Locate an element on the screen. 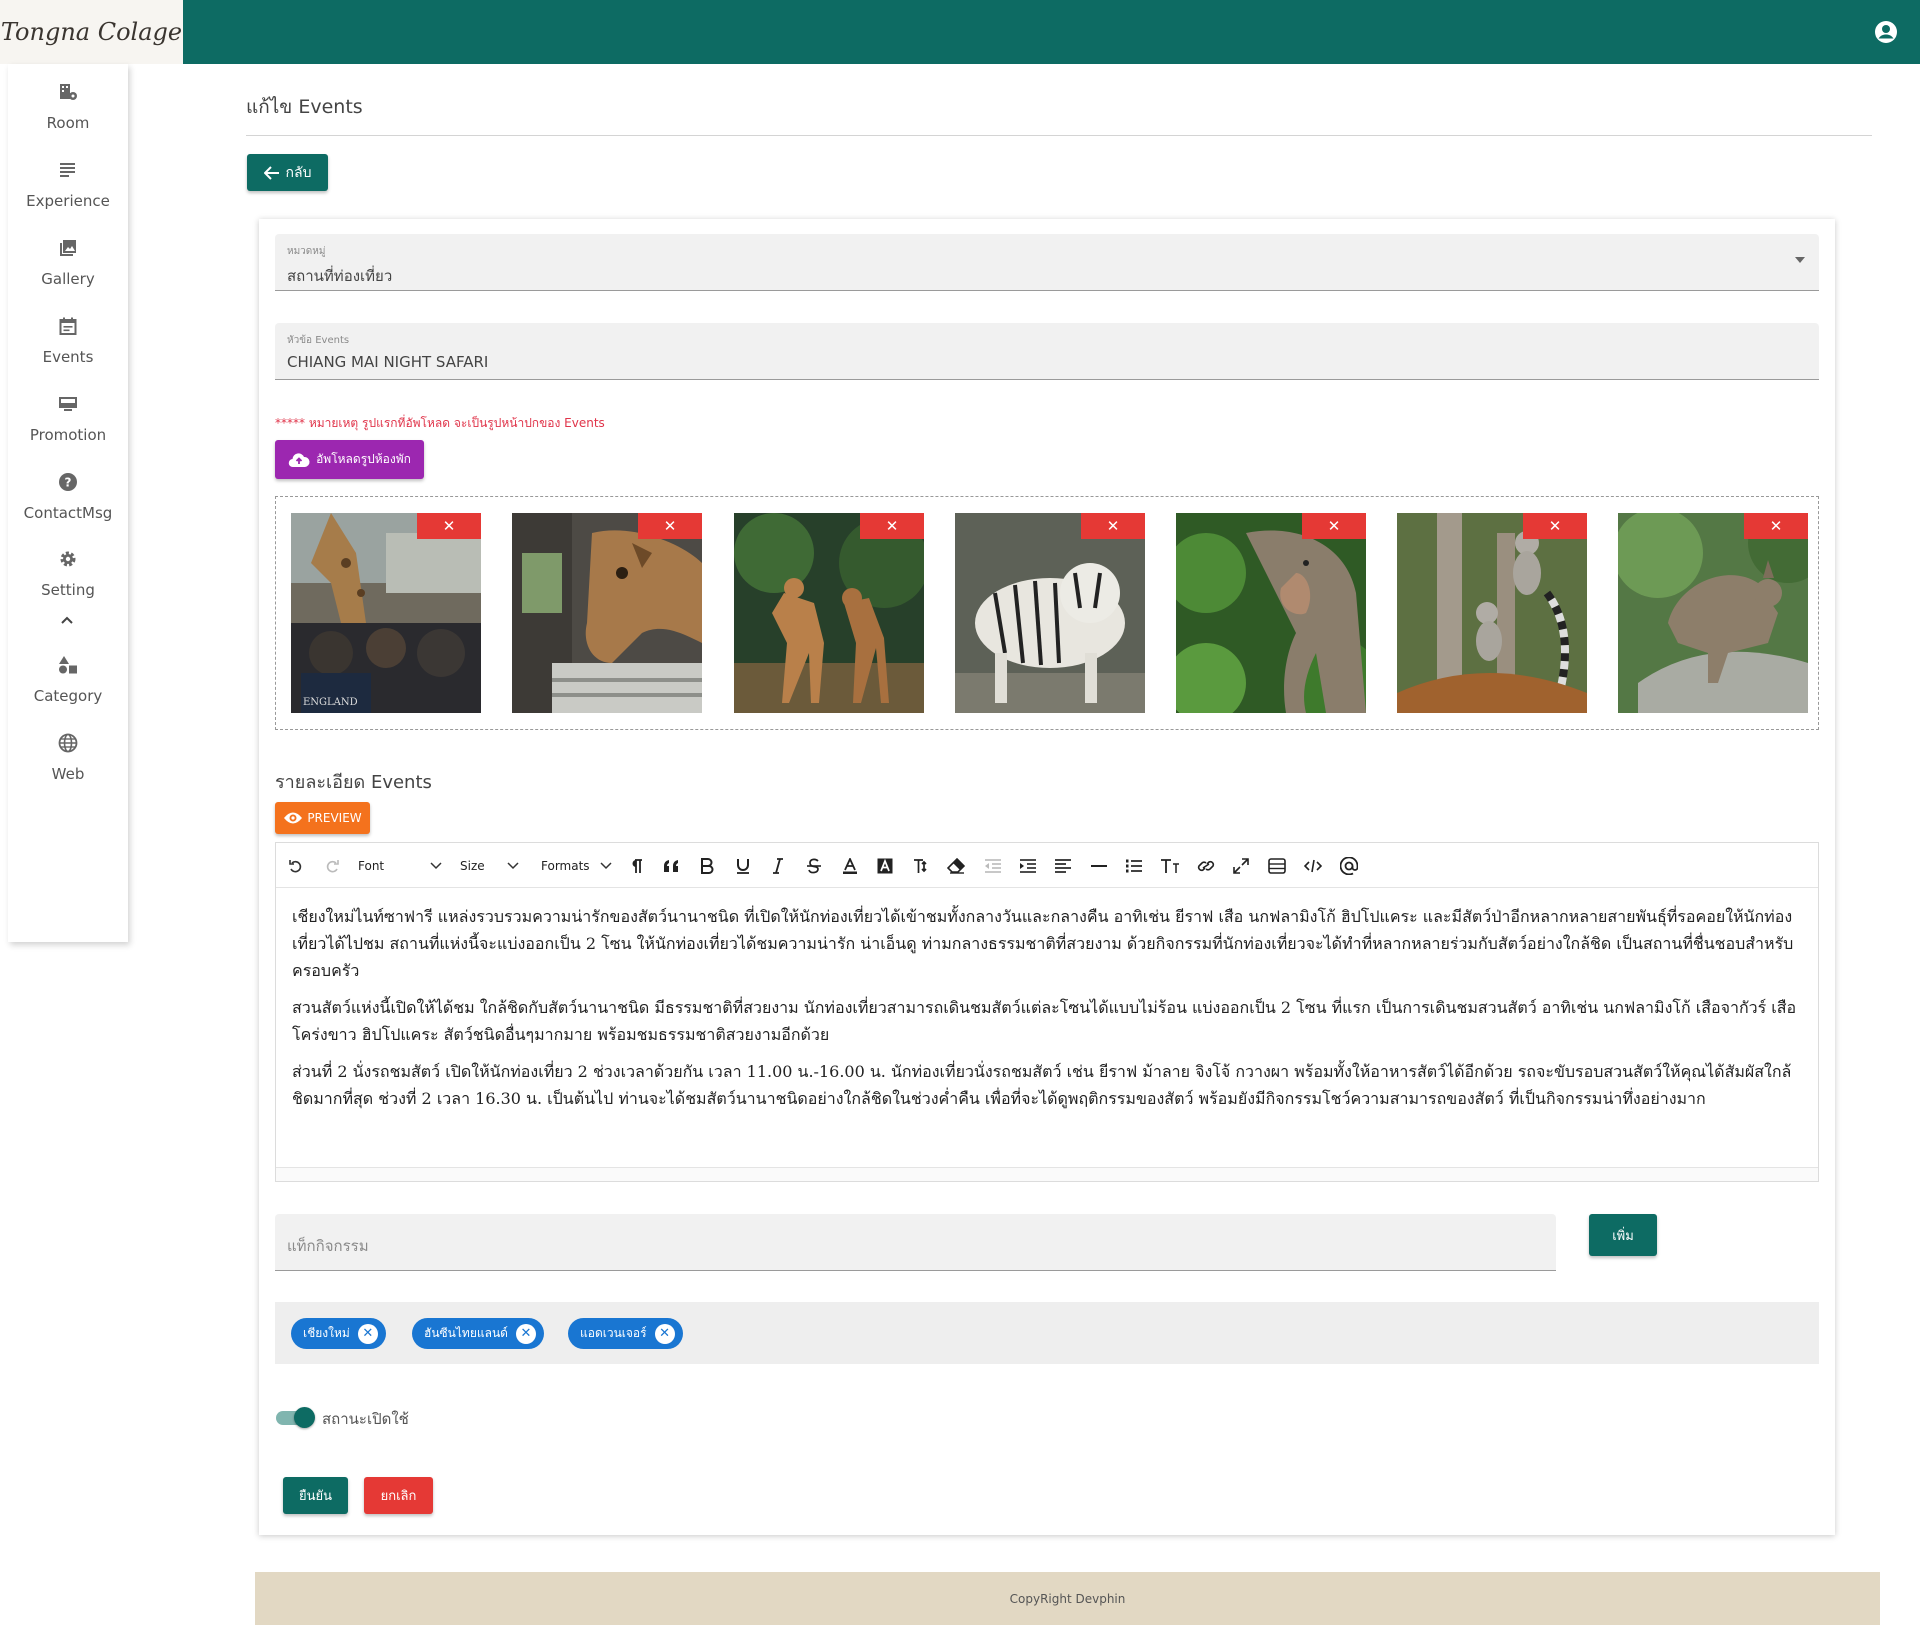 The height and width of the screenshot is (1633, 1920). top-app-bar: Tongna Colage is located at coordinates (960, 32).